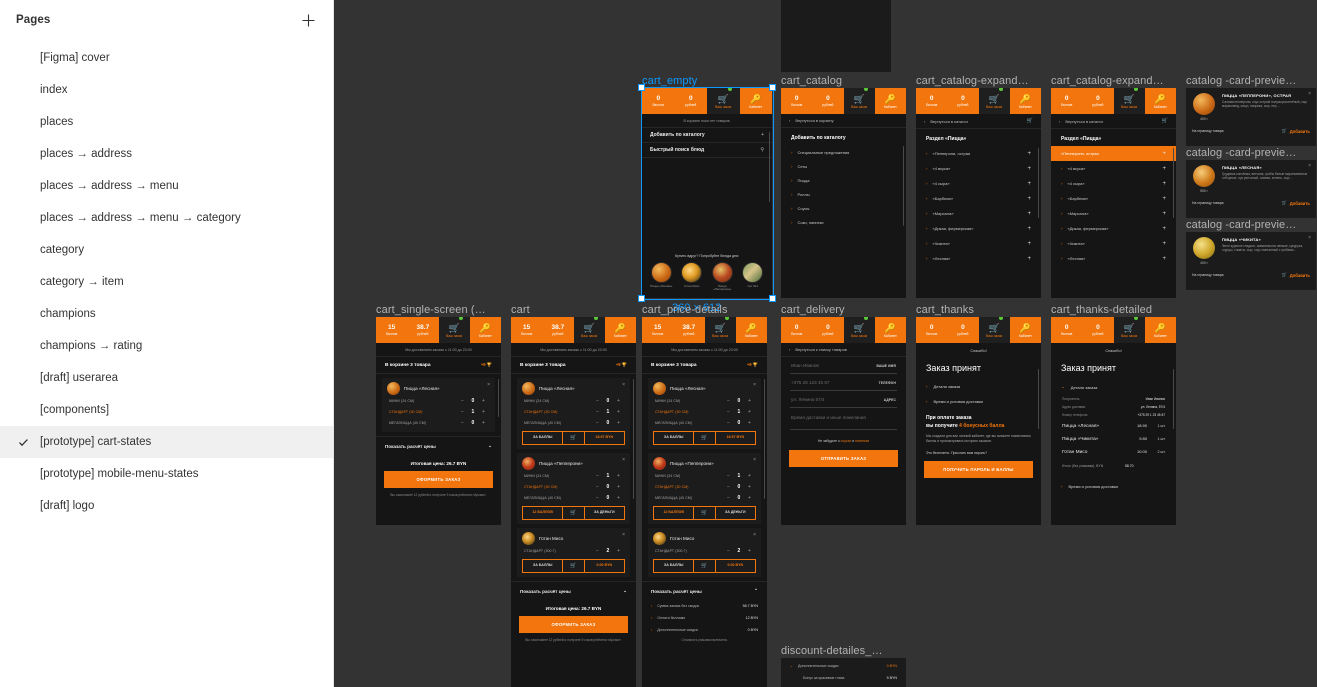 This screenshot has width=1317, height=687. I want to click on page-item: category → item, so click(166, 282).